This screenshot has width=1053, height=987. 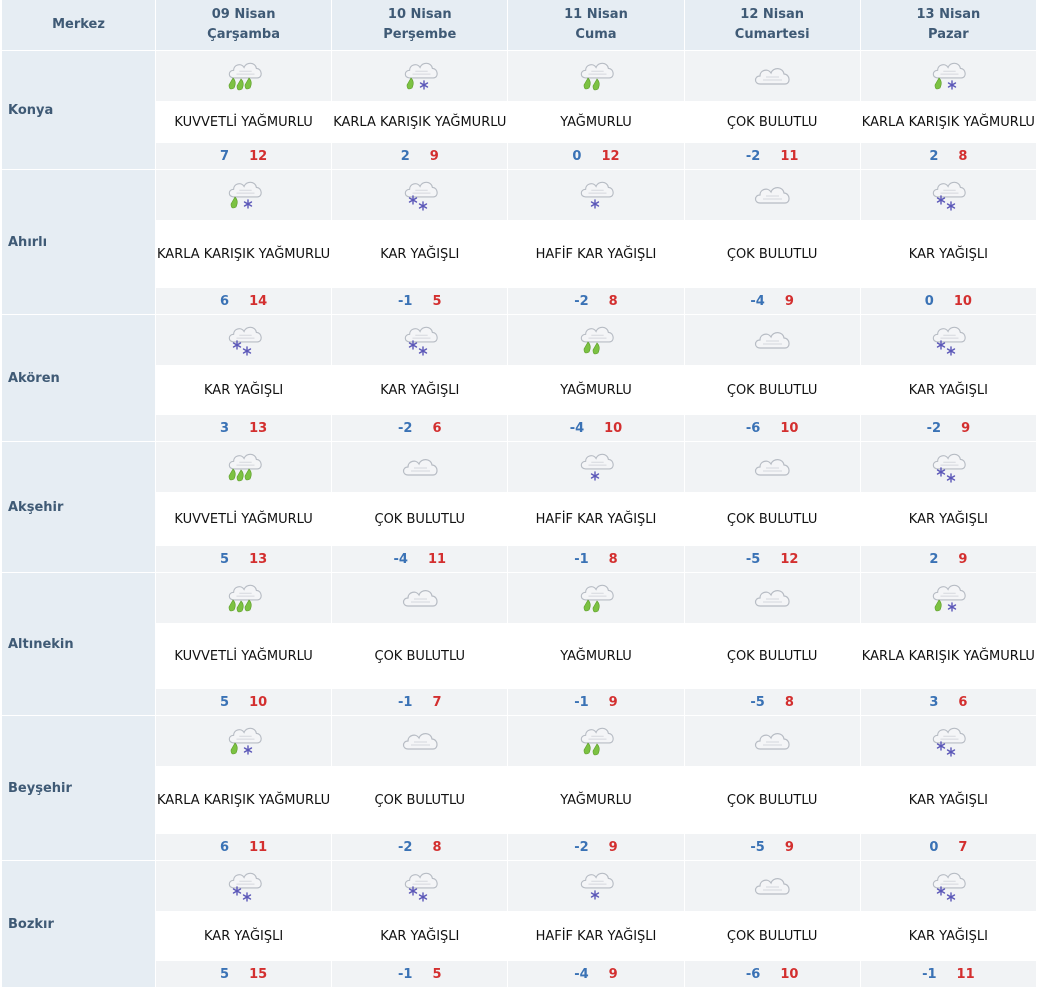 What do you see at coordinates (948, 34) in the screenshot?
I see `day-weekday: Pazar` at bounding box center [948, 34].